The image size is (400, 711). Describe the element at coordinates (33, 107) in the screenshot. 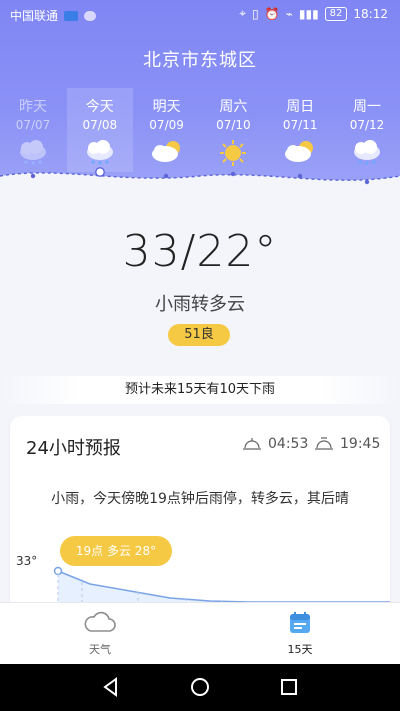

I see `day-name: 昨天` at that location.